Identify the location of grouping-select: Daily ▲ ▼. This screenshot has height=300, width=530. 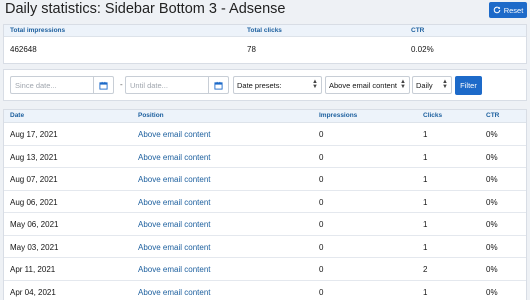
(432, 85).